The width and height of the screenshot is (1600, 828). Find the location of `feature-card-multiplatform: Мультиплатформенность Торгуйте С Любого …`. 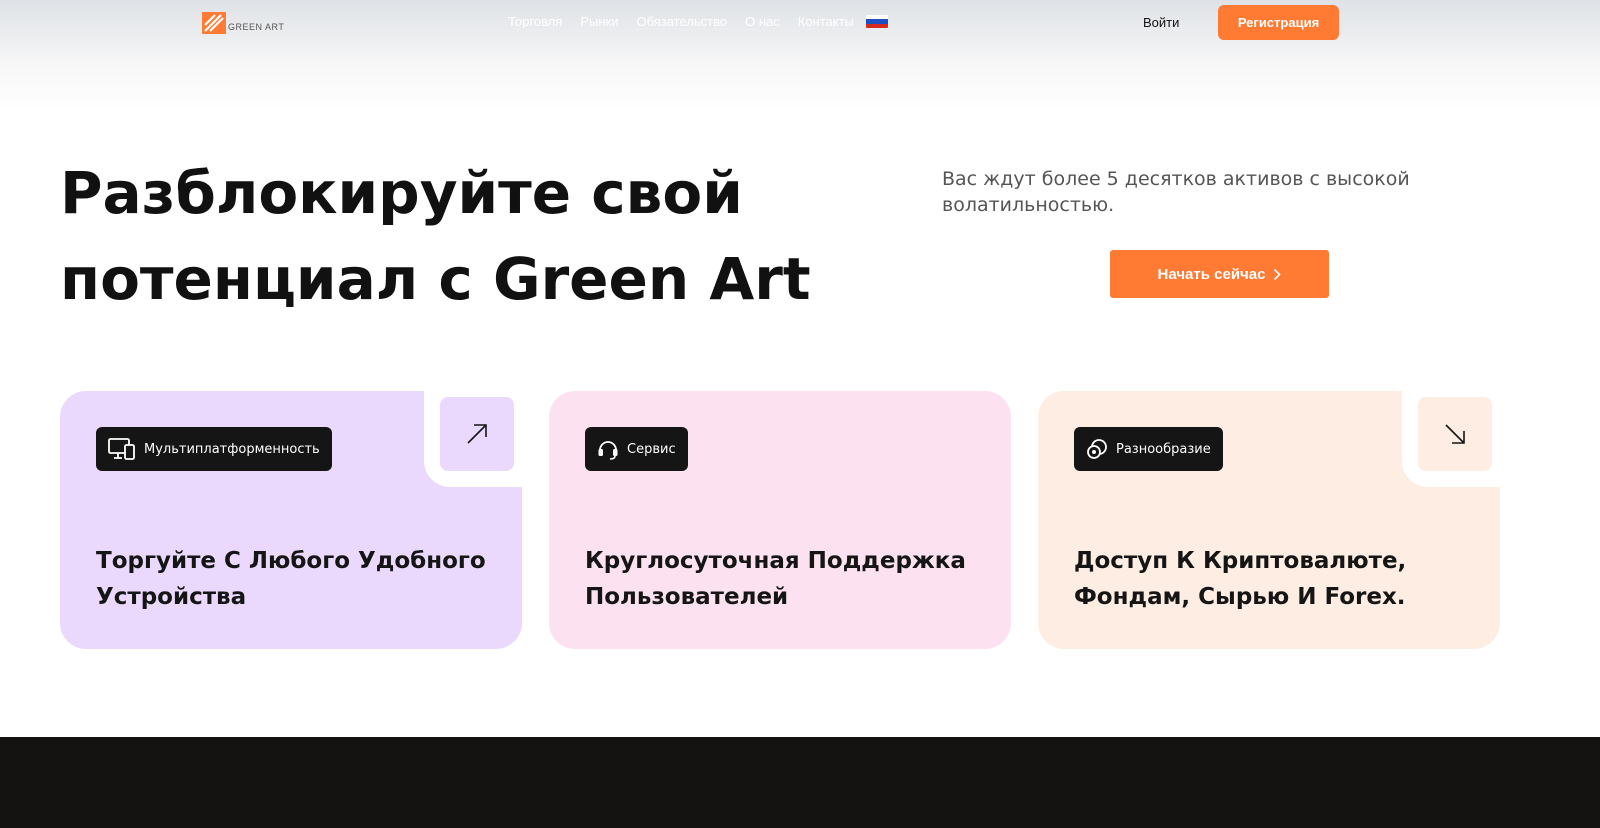

feature-card-multiplatform: Мультиплатформенность Торгуйте С Любого … is located at coordinates (292, 519).